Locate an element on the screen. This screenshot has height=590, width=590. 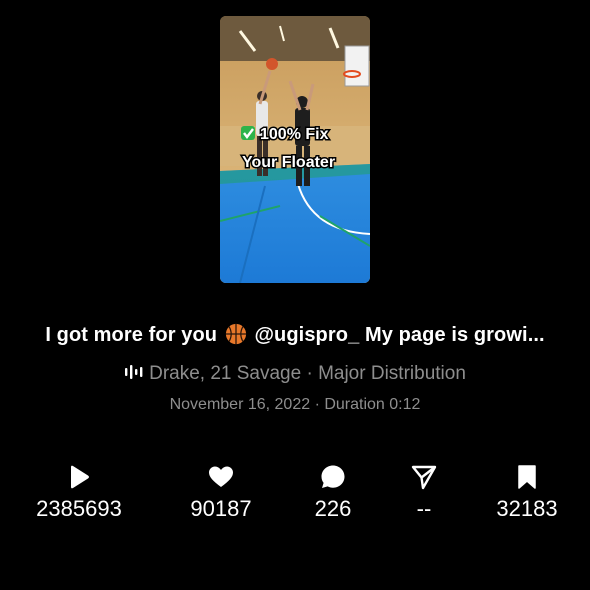
bookmark-icon is located at coordinates (527, 477).